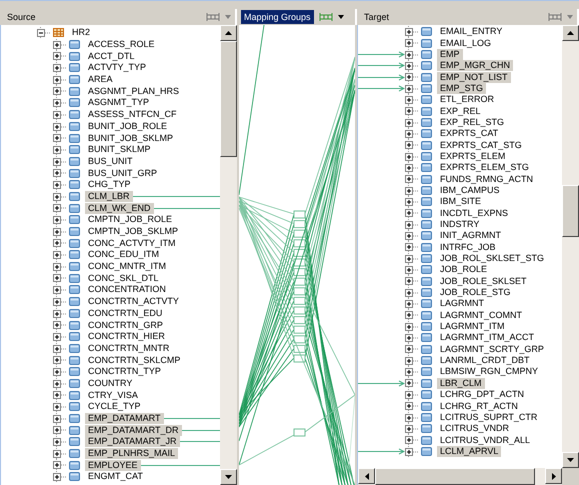 This screenshot has width=579, height=485. What do you see at coordinates (100, 80) in the screenshot?
I see `table-name: AREA` at bounding box center [100, 80].